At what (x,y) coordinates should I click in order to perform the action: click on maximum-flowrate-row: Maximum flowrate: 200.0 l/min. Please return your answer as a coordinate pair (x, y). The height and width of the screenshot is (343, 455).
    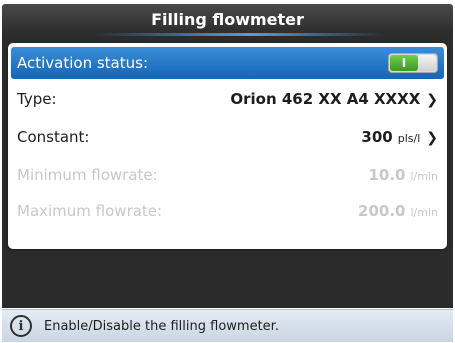
    Looking at the image, I should click on (227, 211).